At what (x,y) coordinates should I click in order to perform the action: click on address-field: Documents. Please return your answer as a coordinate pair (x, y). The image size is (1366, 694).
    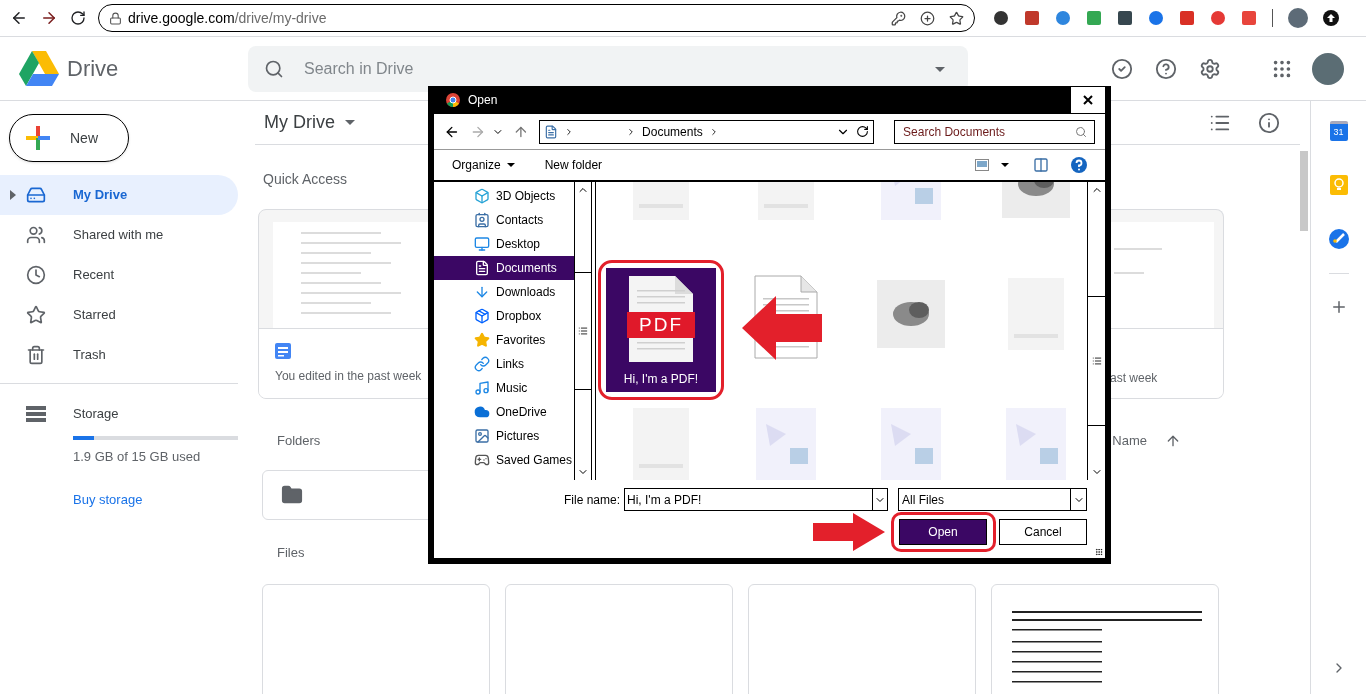
    Looking at the image, I should click on (707, 131).